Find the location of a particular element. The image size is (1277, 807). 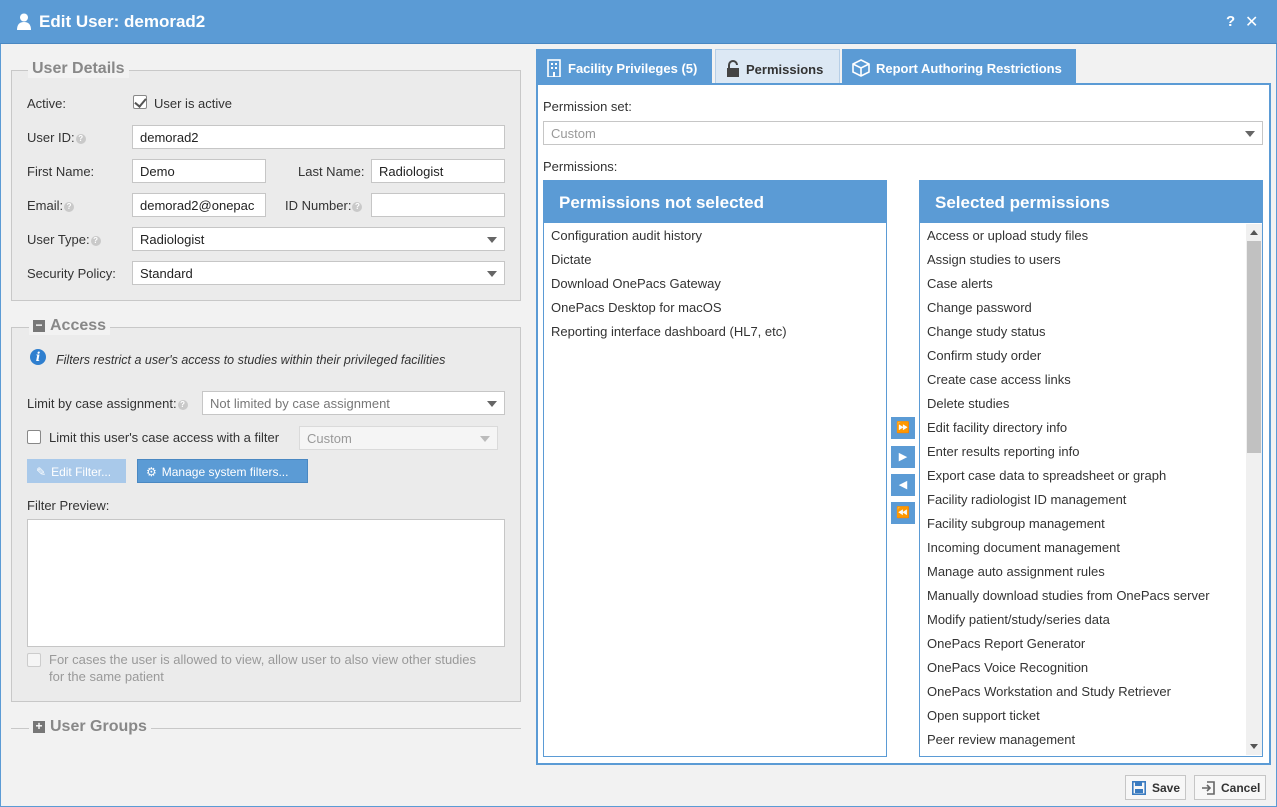

chevron-right-icon: ▶ is located at coordinates (903, 457).